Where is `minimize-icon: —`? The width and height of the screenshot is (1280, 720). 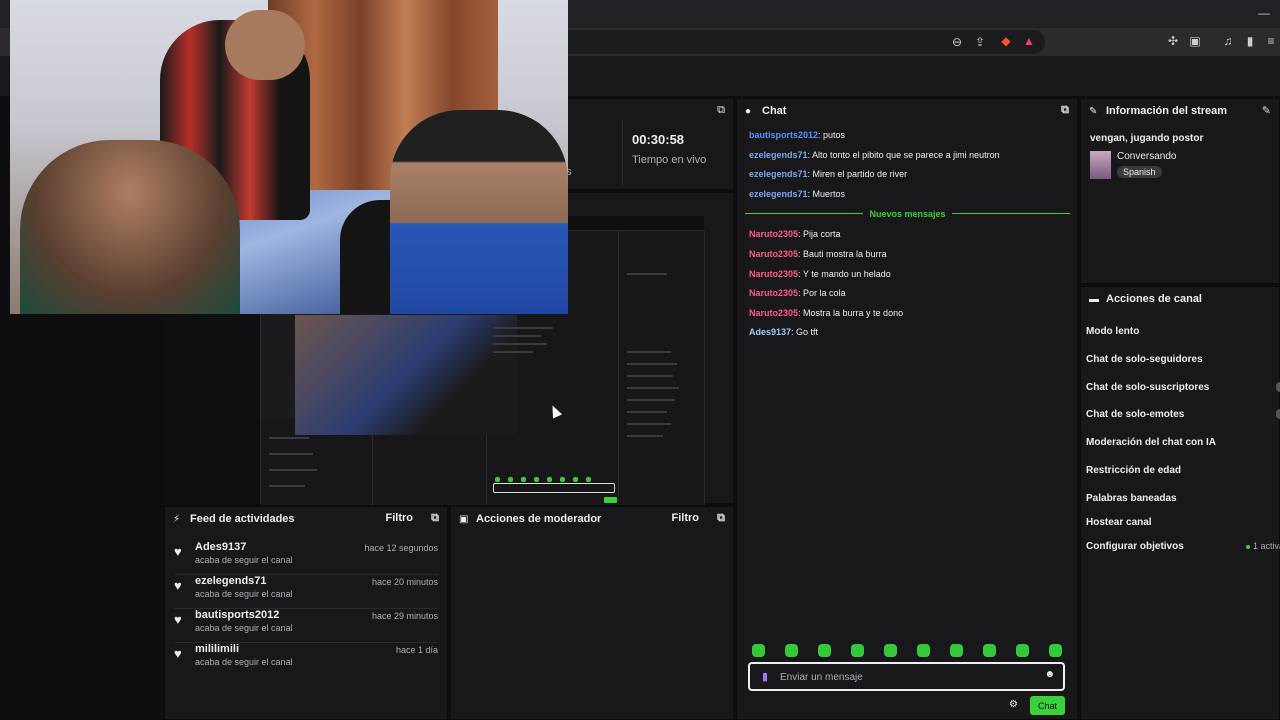 minimize-icon: — is located at coordinates (1264, 13).